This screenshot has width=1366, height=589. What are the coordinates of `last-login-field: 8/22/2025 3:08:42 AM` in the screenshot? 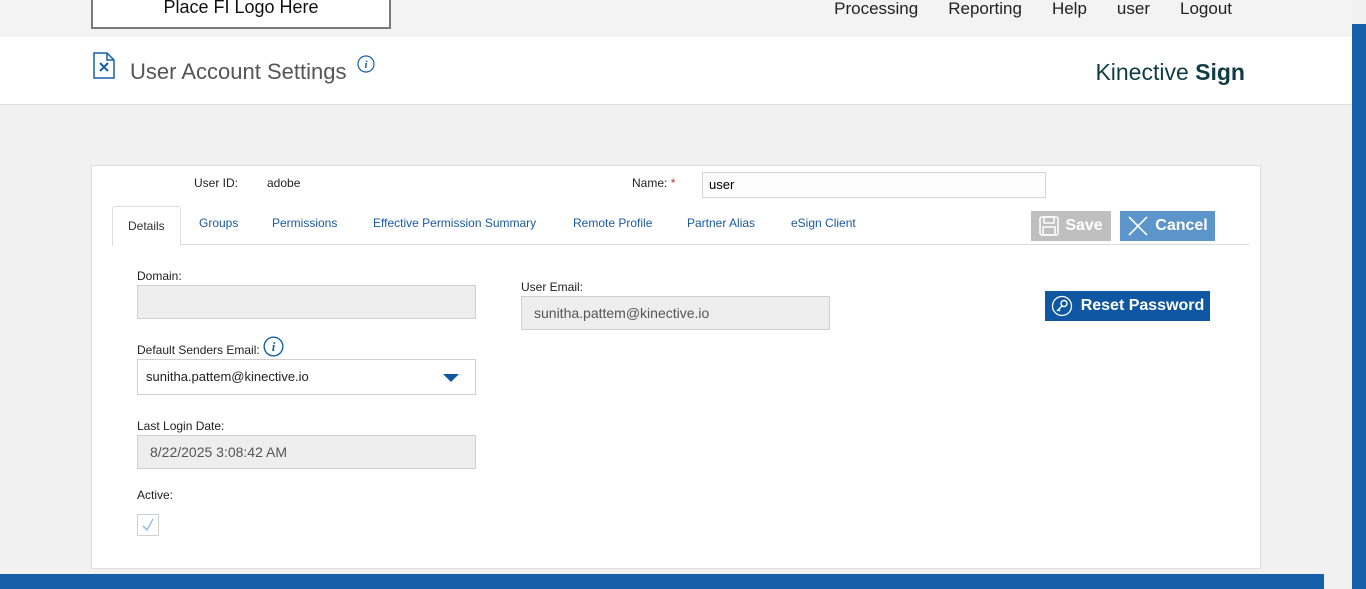 It's located at (306, 452).